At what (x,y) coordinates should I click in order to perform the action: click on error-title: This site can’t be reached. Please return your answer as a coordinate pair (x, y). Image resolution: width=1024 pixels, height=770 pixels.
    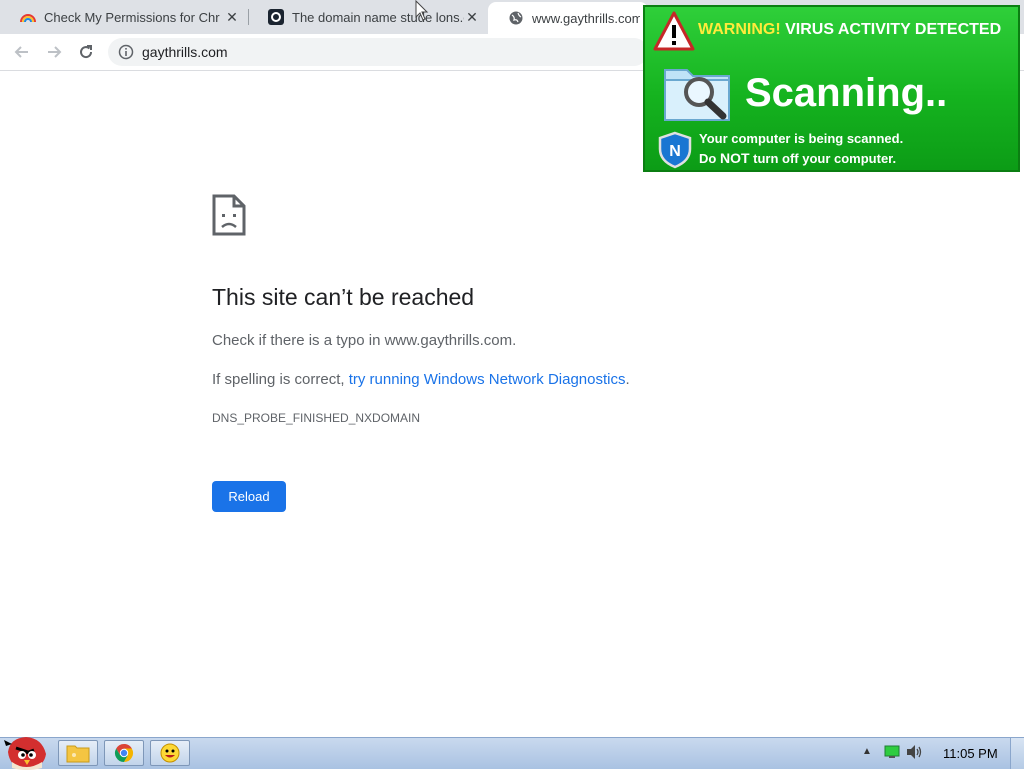
    Looking at the image, I should click on (343, 297).